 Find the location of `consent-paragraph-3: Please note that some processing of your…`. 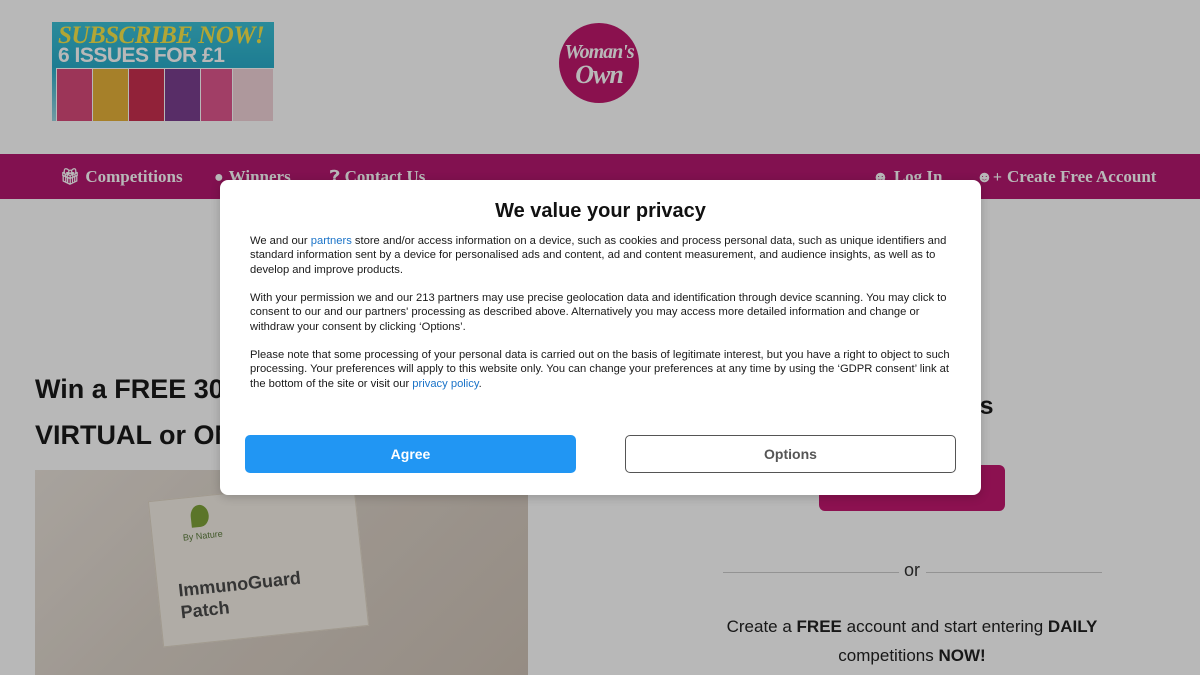

consent-paragraph-3: Please note that some processing of your… is located at coordinates (602, 369).